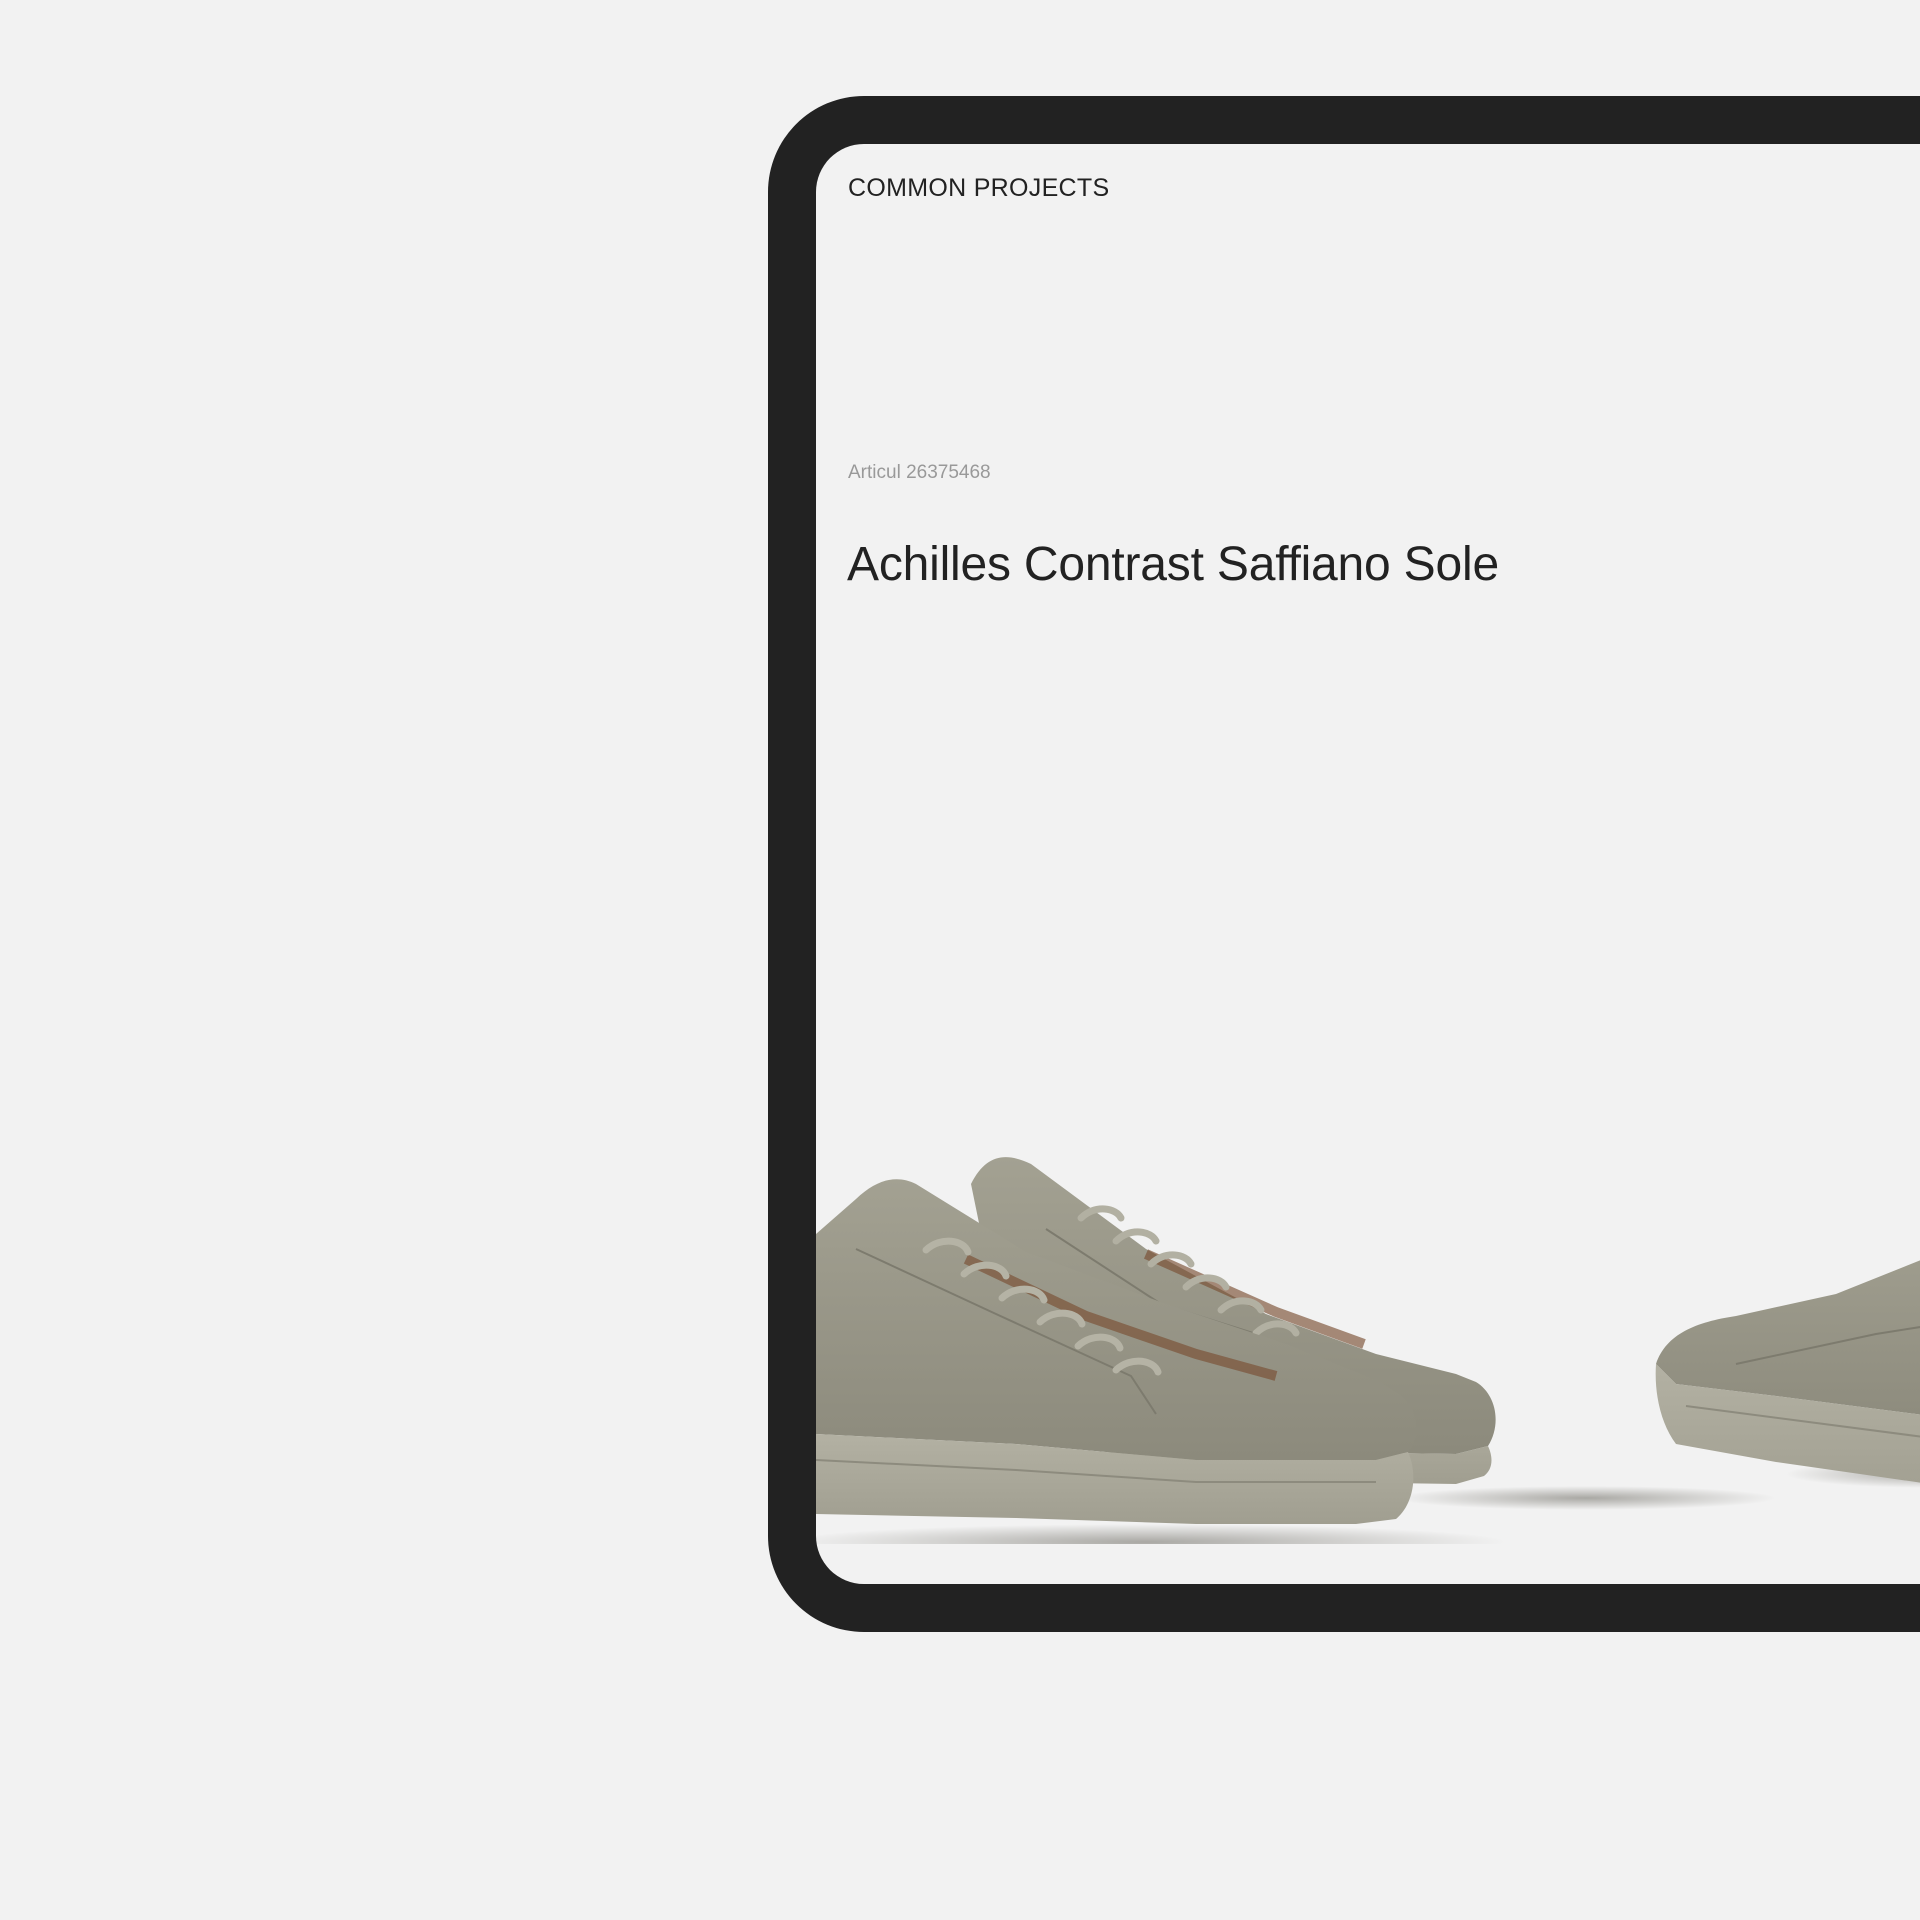 The width and height of the screenshot is (1920, 1920). Describe the element at coordinates (919, 472) in the screenshot. I see `article-number: Articul 26375468` at that location.